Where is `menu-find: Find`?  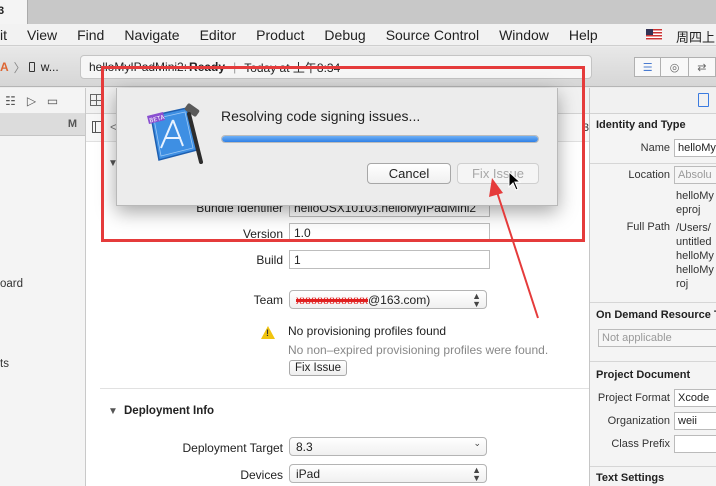
menu-find: Find is located at coordinates (90, 35).